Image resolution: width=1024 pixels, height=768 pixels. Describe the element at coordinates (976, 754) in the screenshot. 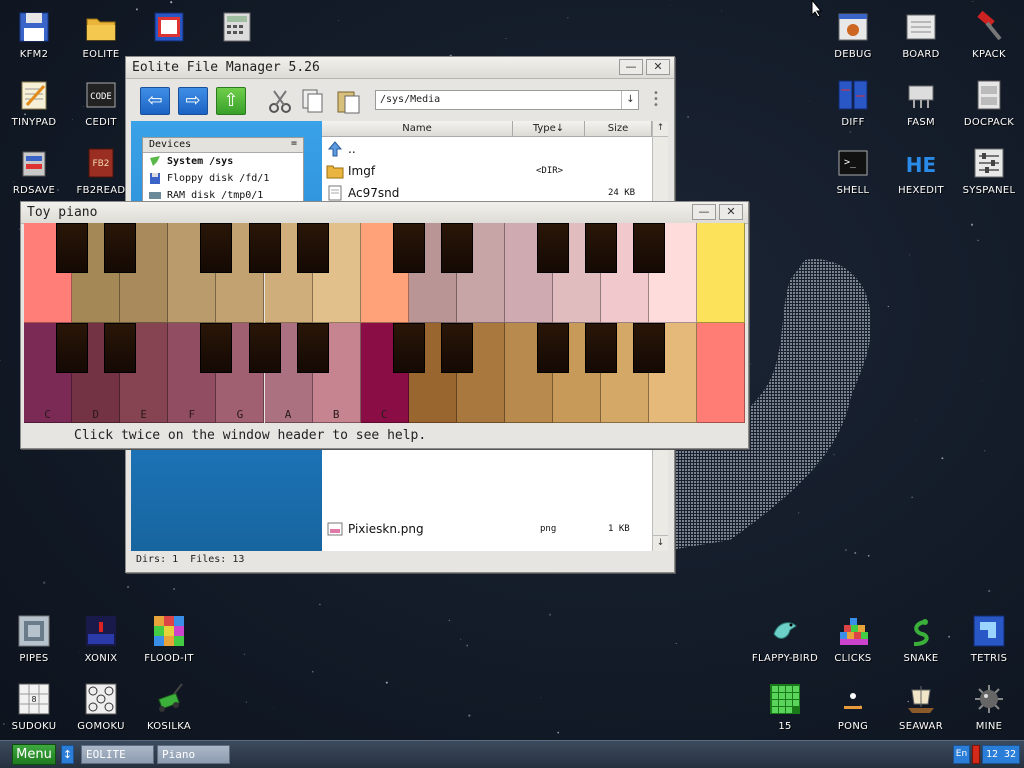

I see `tray-indicator` at that location.